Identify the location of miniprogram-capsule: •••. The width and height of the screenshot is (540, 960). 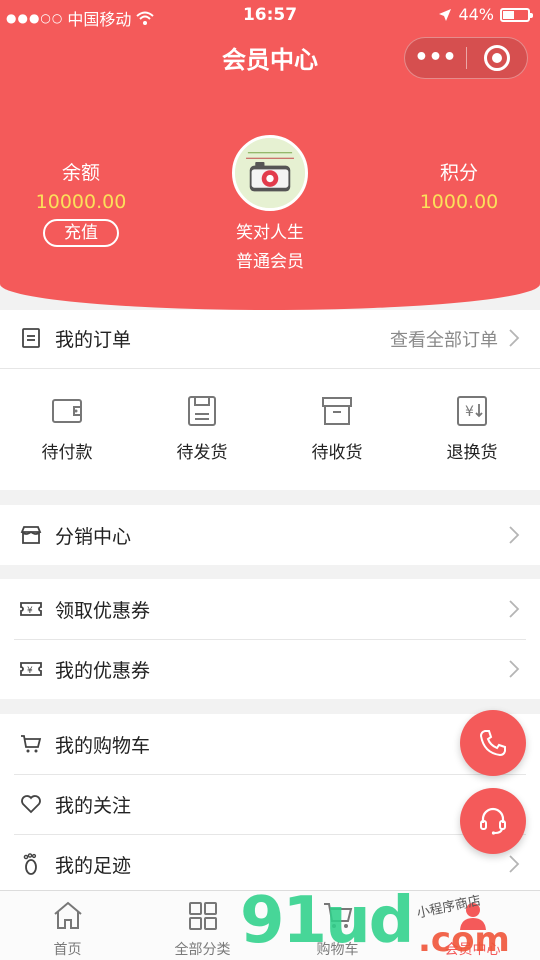
(466, 58).